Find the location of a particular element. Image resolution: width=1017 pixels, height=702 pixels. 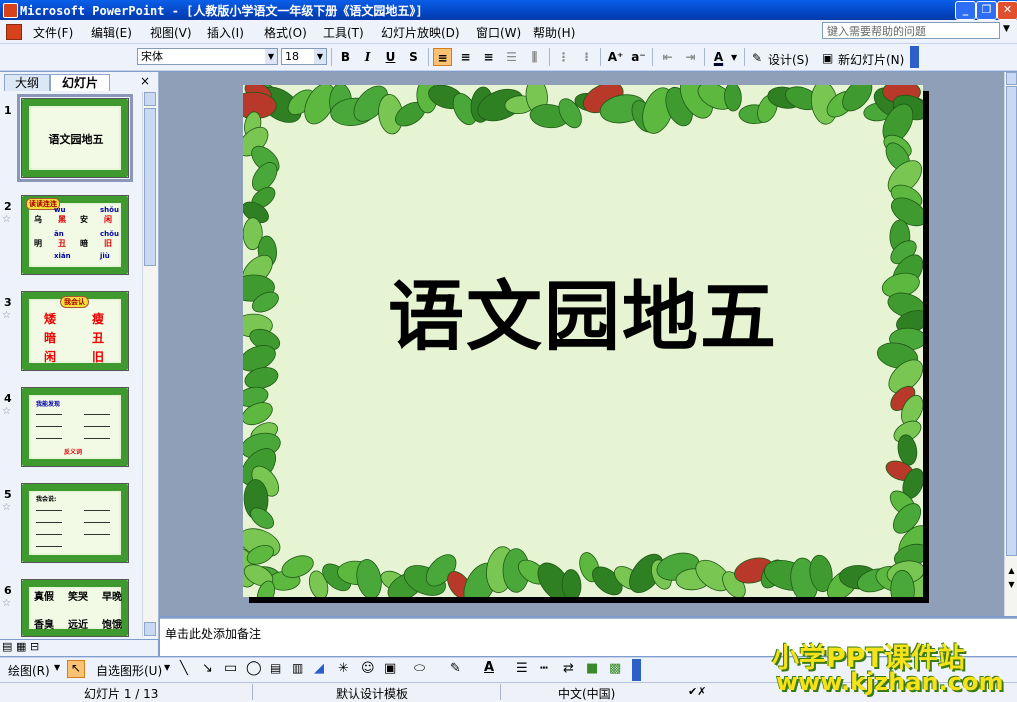

select-pointer-icon: ↖ is located at coordinates (76, 669).